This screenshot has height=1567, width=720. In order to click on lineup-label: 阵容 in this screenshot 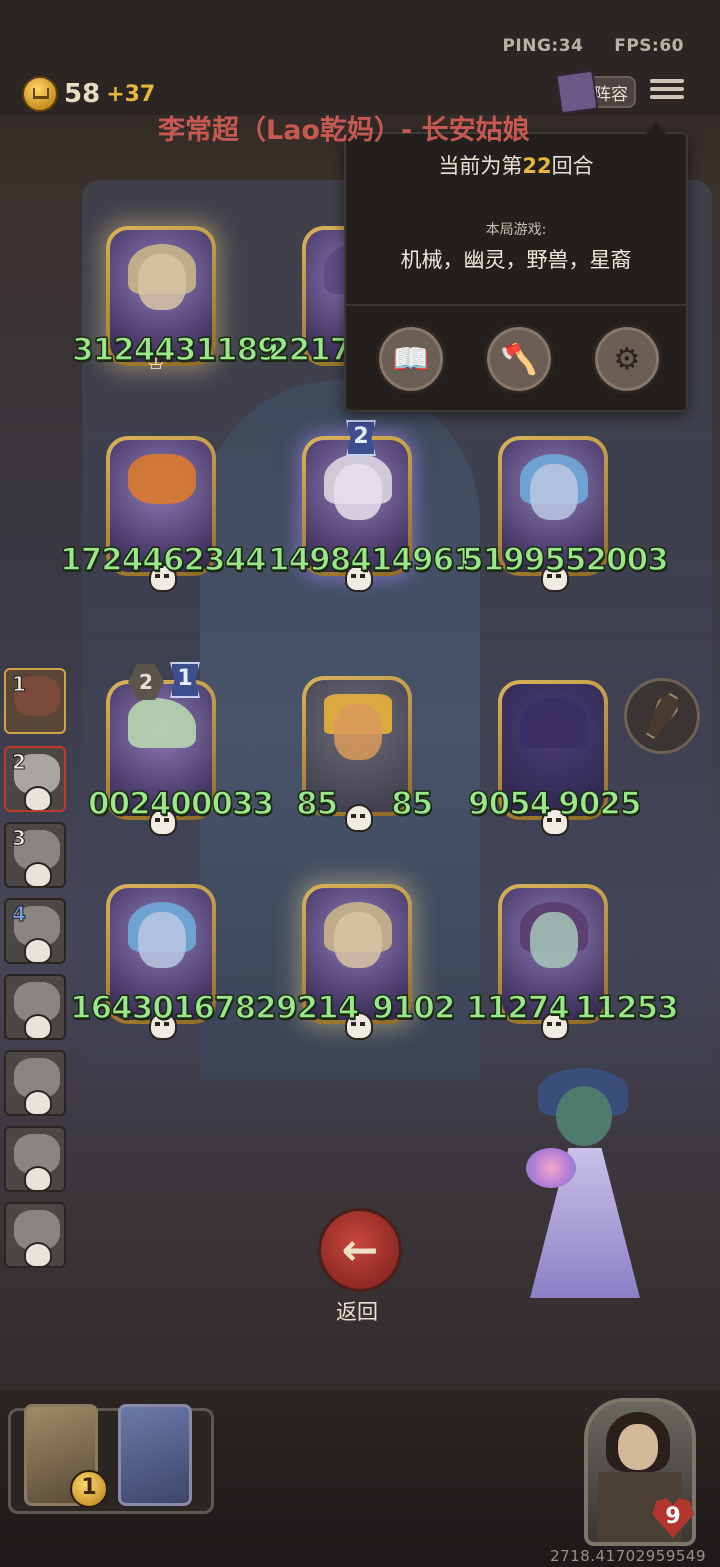, I will do `click(611, 94)`.